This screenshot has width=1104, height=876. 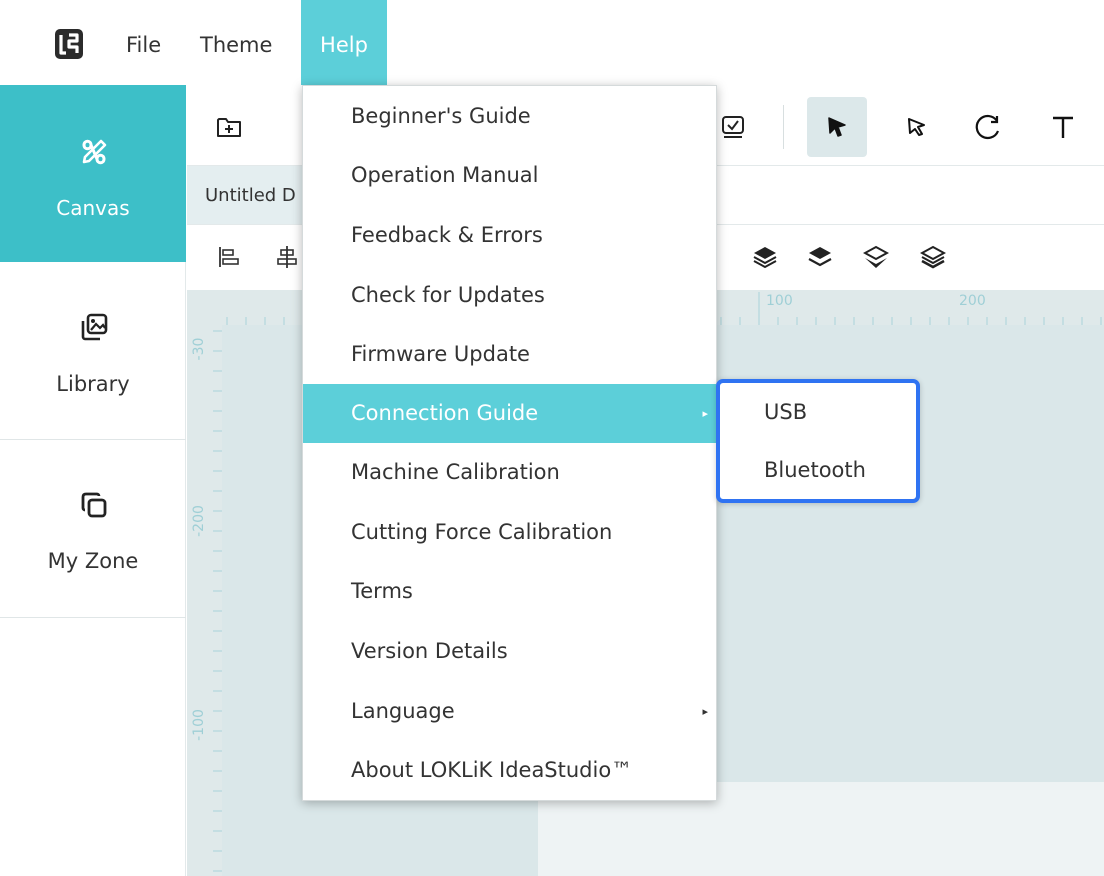 What do you see at coordinates (509, 591) in the screenshot?
I see `help-item-terms: Terms` at bounding box center [509, 591].